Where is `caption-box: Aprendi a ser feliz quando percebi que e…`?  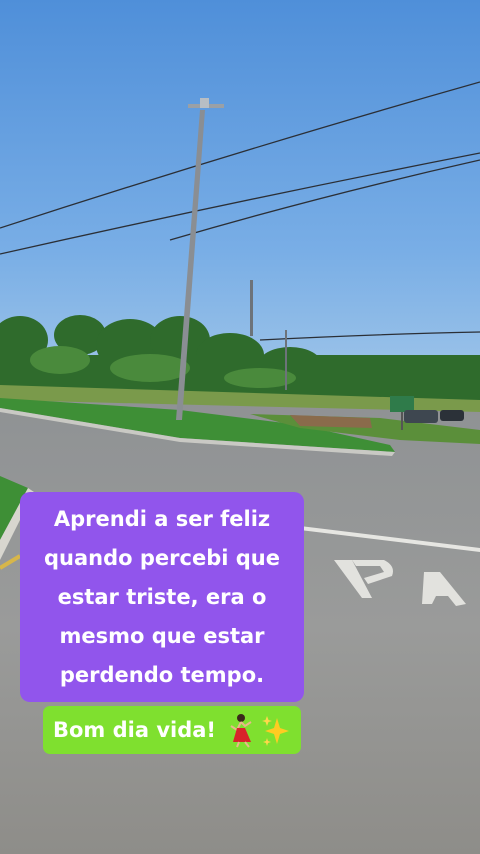 caption-box: Aprendi a ser feliz quando percebi que e… is located at coordinates (162, 597).